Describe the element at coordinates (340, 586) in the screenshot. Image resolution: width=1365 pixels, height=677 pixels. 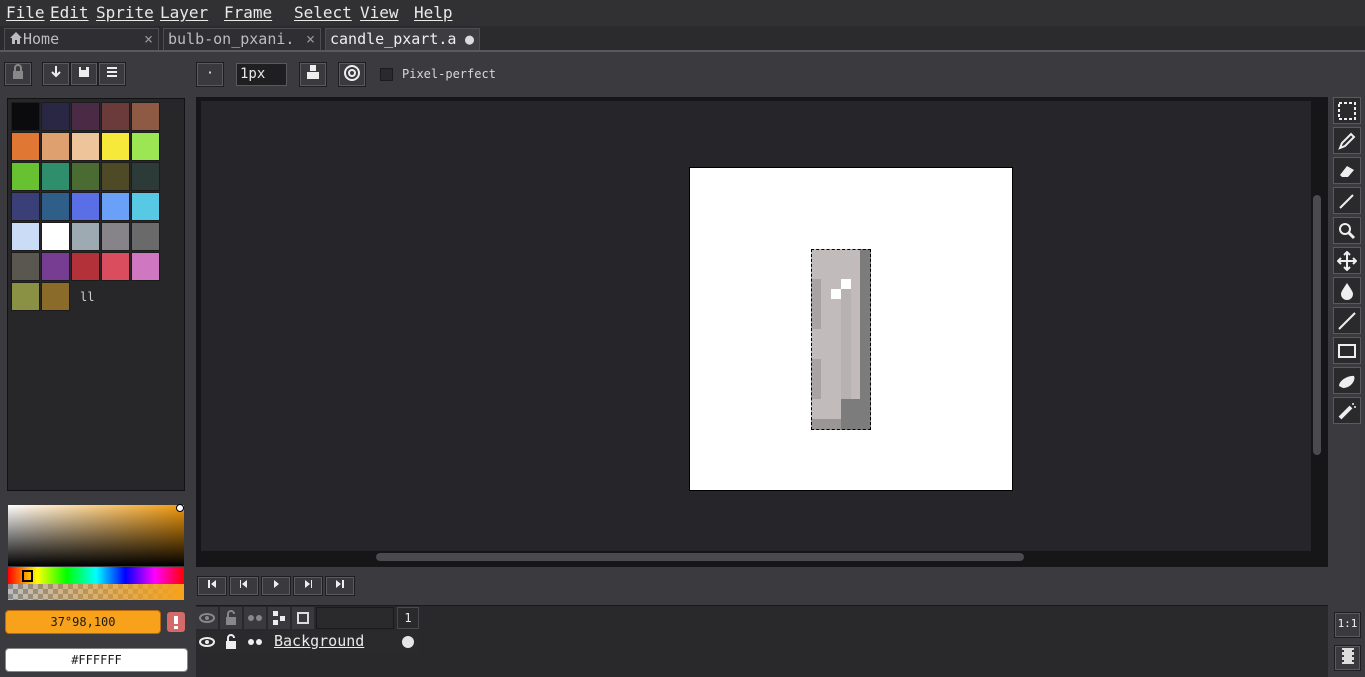
I see `last-frame-button` at that location.